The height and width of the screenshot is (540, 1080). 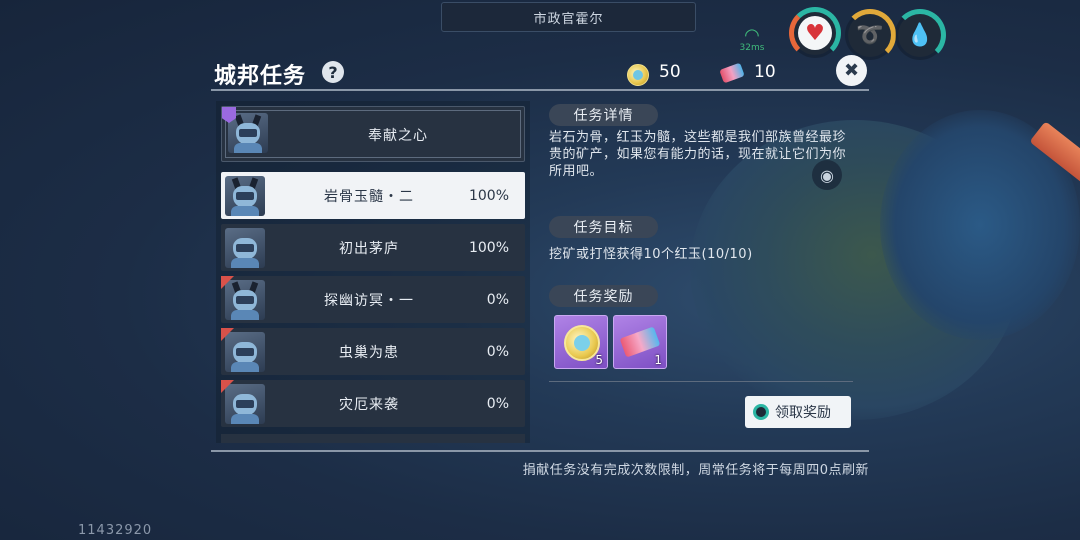 I want to click on quest-label: 探幽访冥・一, so click(x=369, y=300).